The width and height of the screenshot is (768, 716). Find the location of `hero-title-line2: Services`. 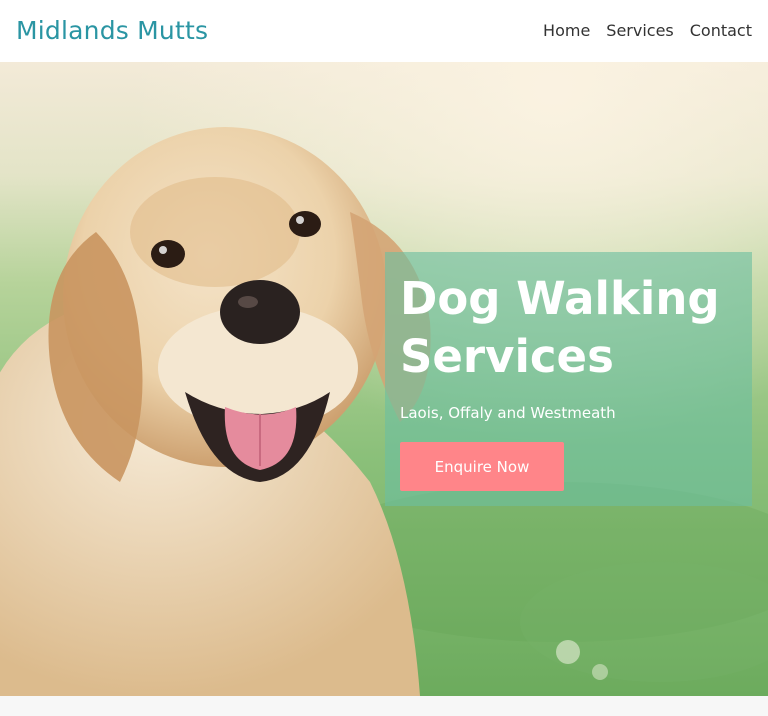

hero-title-line2: Services is located at coordinates (507, 356).